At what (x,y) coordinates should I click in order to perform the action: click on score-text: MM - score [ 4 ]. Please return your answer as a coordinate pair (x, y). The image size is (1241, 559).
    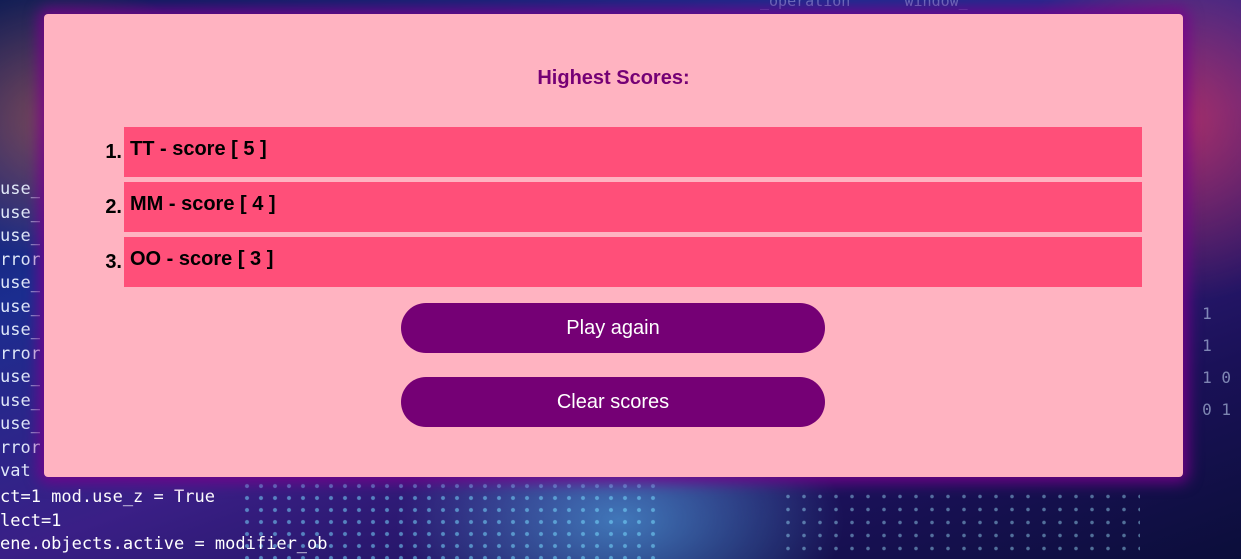
    Looking at the image, I should click on (203, 204).